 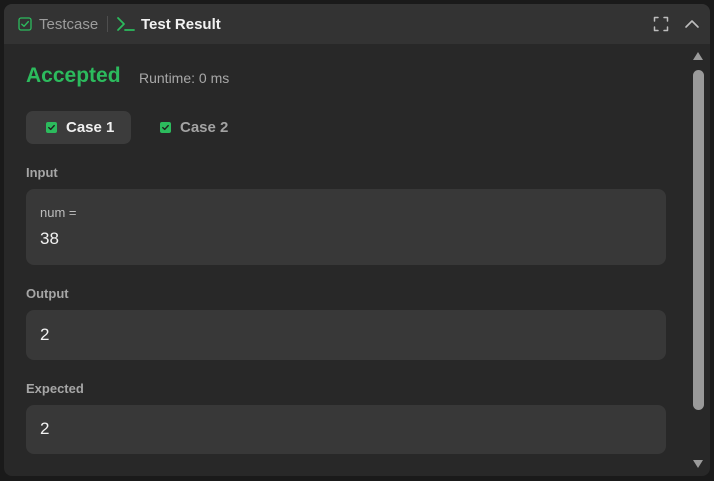 I want to click on result-status: Accepted, so click(x=73, y=75).